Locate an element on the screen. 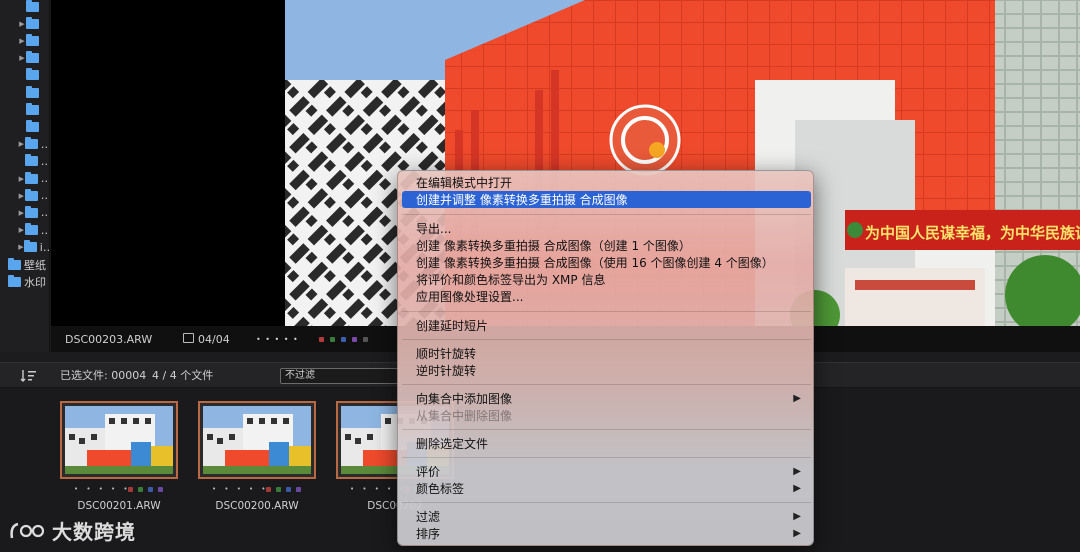  context-menu-item: 在编辑模式中打开 is located at coordinates (606, 182).